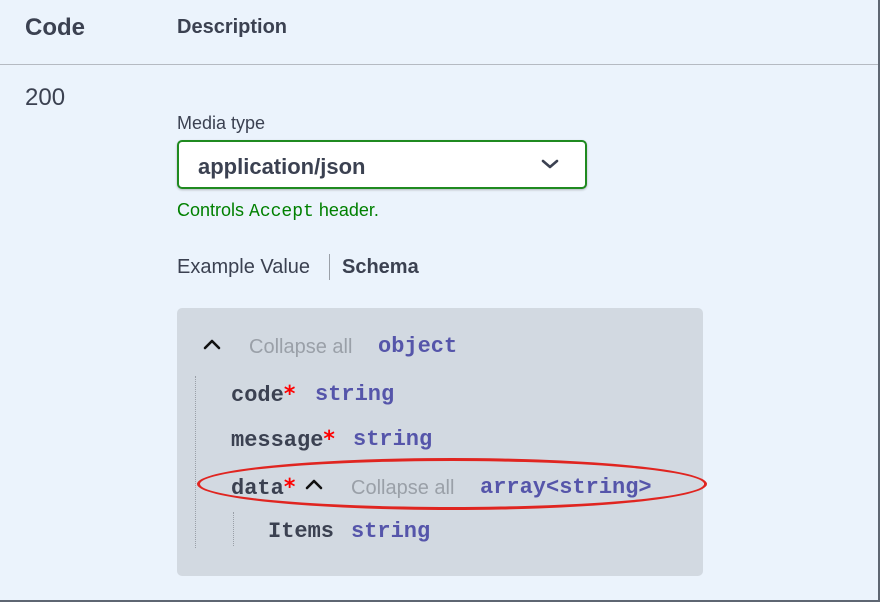  I want to click on media-type-value: application/json, so click(282, 166).